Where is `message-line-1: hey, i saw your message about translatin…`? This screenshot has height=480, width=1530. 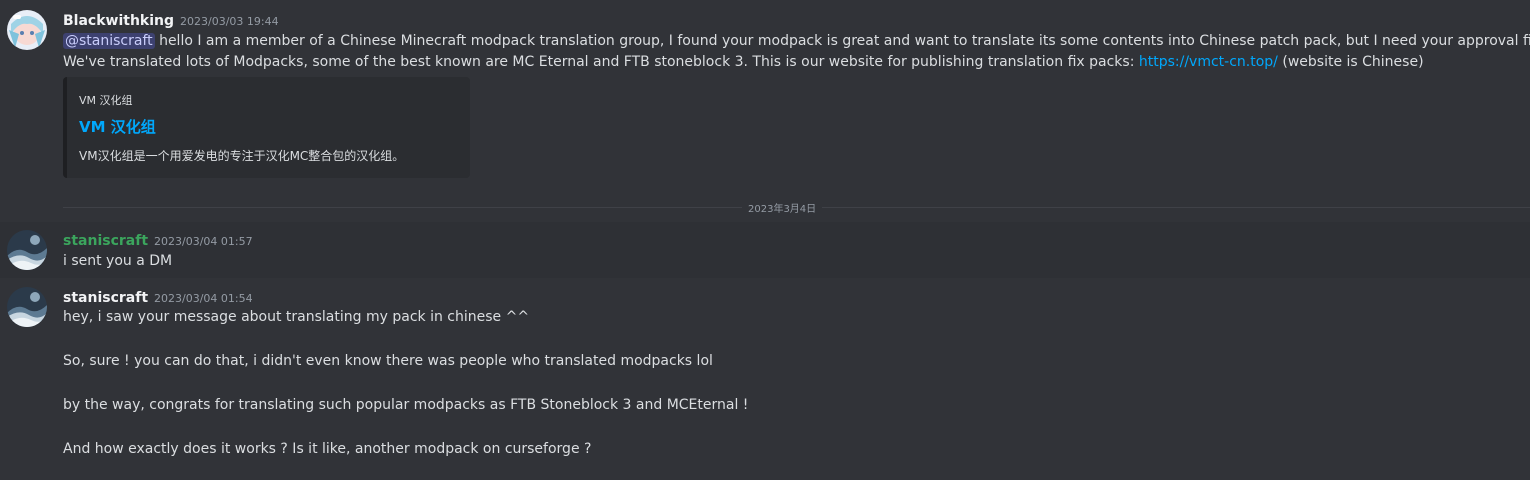 message-line-1: hey, i saw your message about translatin… is located at coordinates (296, 317).